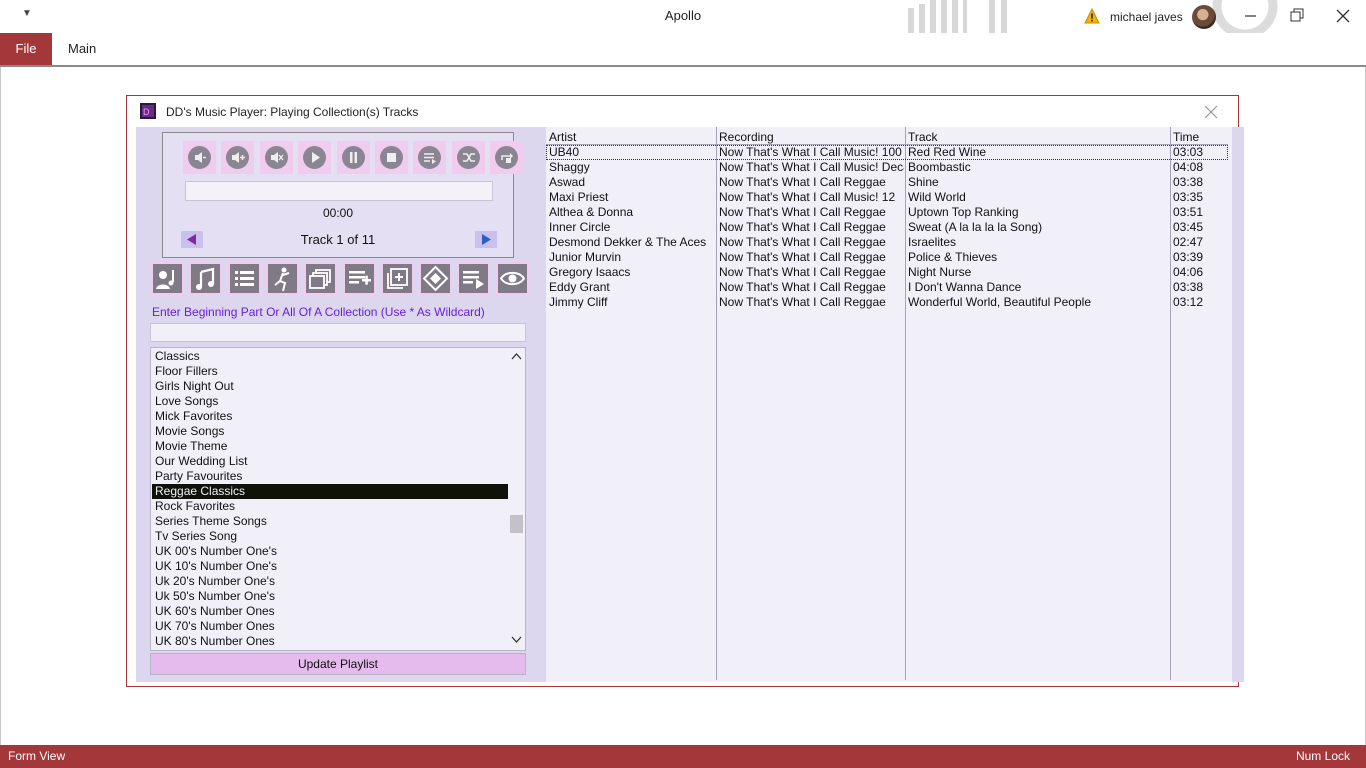 The height and width of the screenshot is (768, 1366). I want to click on list-icon, so click(244, 278).